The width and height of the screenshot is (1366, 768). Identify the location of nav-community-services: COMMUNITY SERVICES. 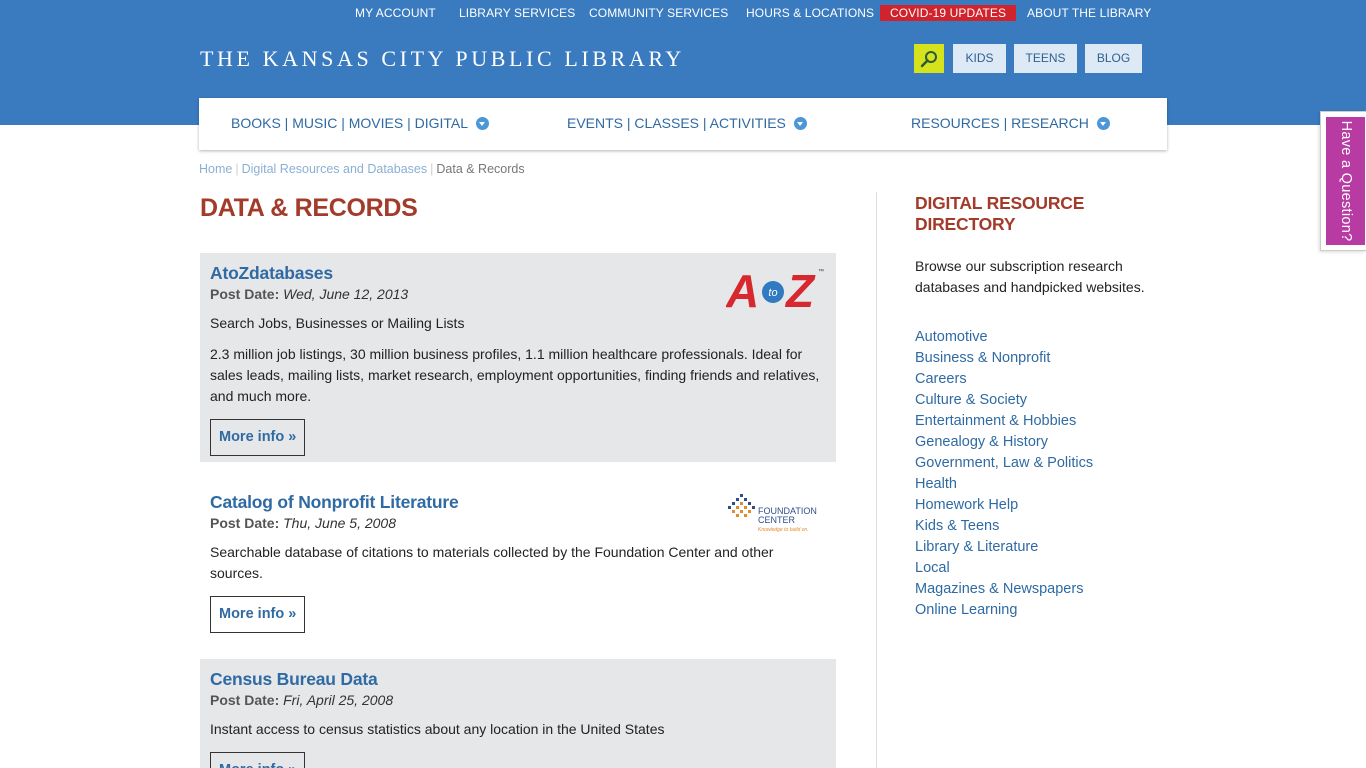
(658, 13).